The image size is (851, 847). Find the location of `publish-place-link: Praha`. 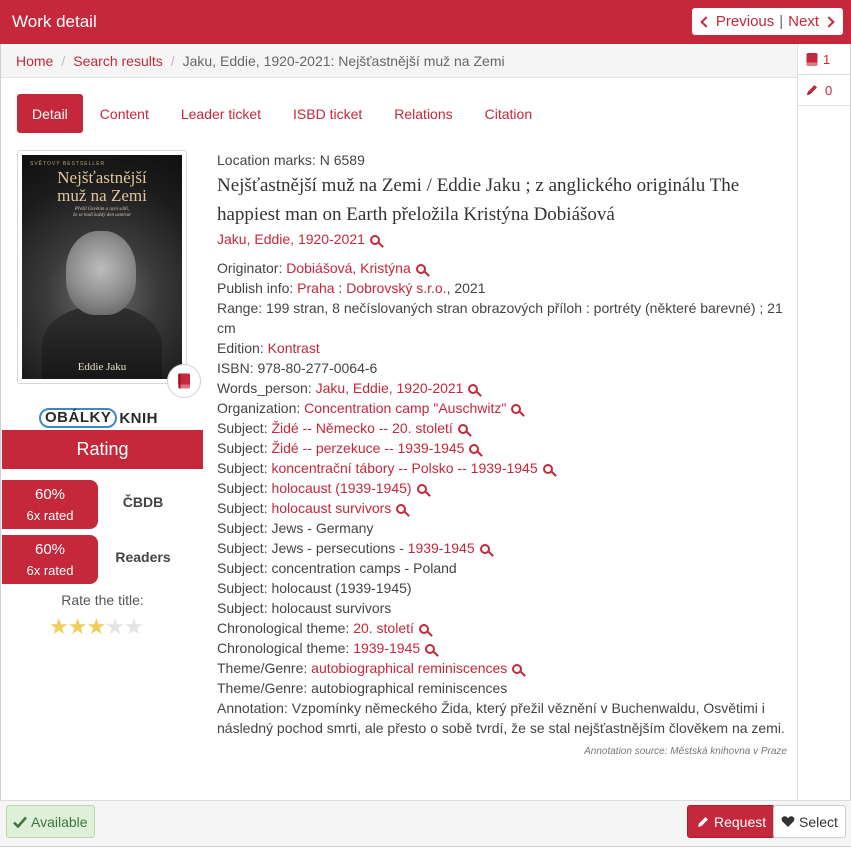

publish-place-link: Praha is located at coordinates (315, 288).